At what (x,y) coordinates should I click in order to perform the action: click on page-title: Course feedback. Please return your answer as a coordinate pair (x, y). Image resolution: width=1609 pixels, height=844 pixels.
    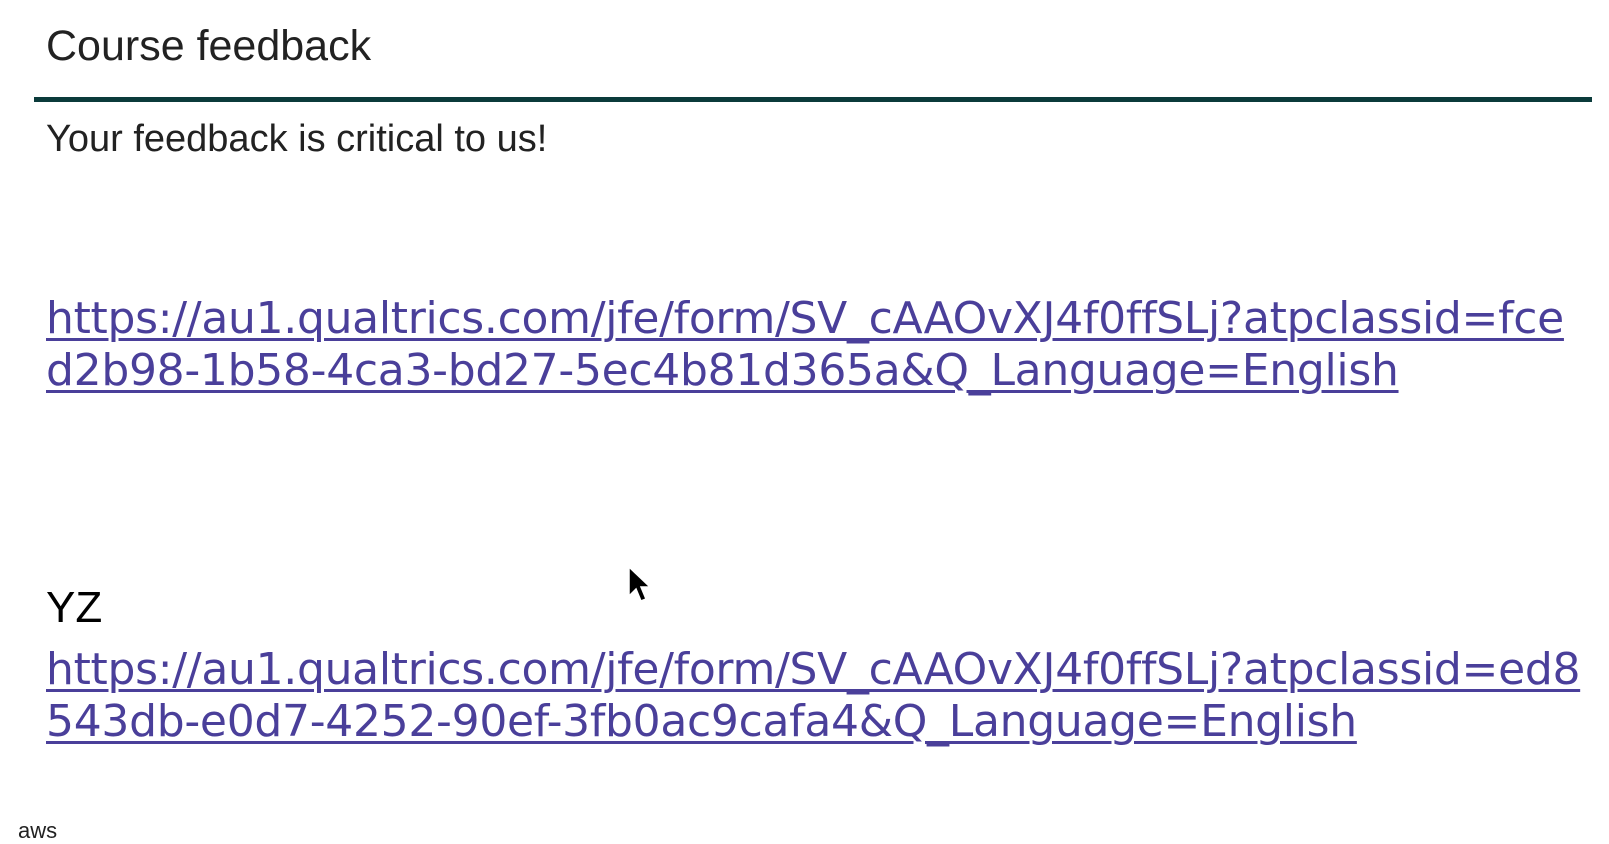
    Looking at the image, I should click on (209, 46).